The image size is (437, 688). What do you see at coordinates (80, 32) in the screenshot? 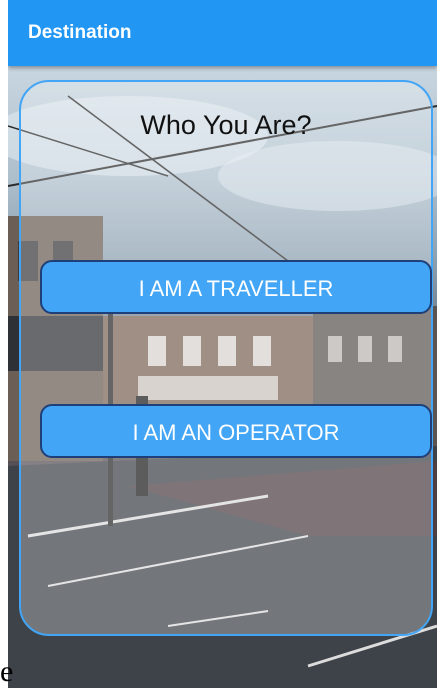
I see `app-title: Destination` at bounding box center [80, 32].